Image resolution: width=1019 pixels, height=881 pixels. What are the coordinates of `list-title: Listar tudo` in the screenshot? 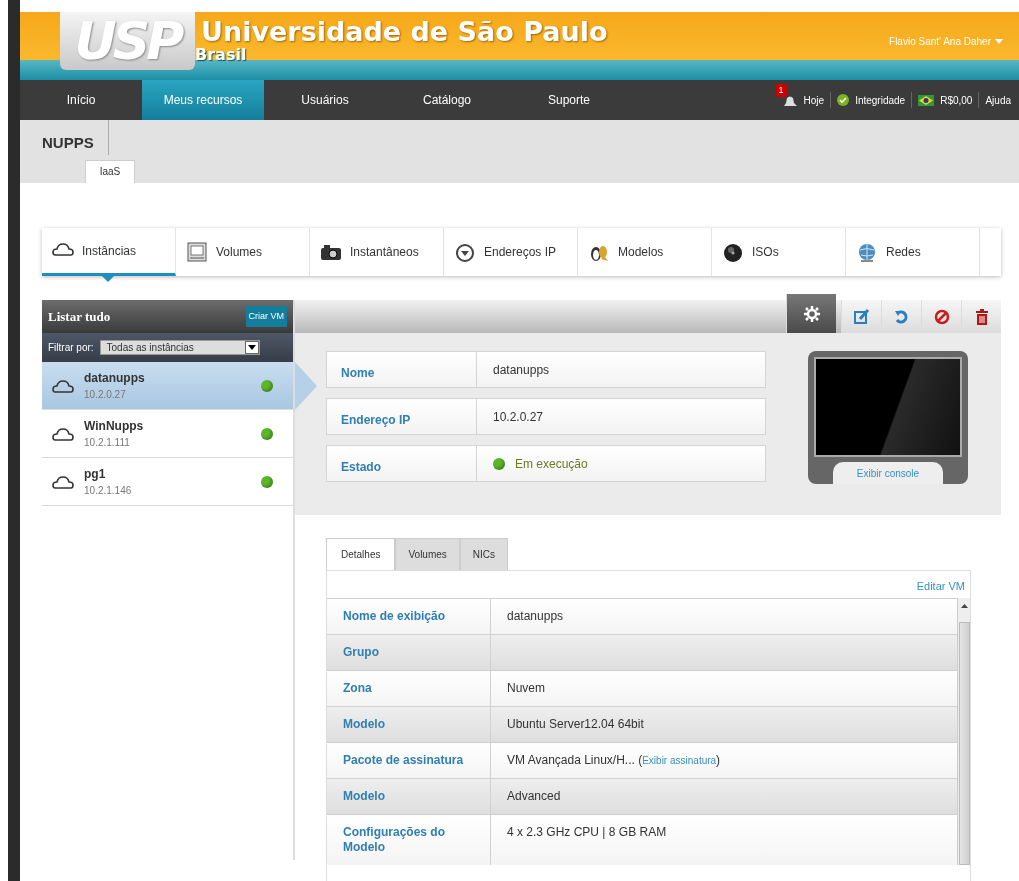 It's located at (79, 316).